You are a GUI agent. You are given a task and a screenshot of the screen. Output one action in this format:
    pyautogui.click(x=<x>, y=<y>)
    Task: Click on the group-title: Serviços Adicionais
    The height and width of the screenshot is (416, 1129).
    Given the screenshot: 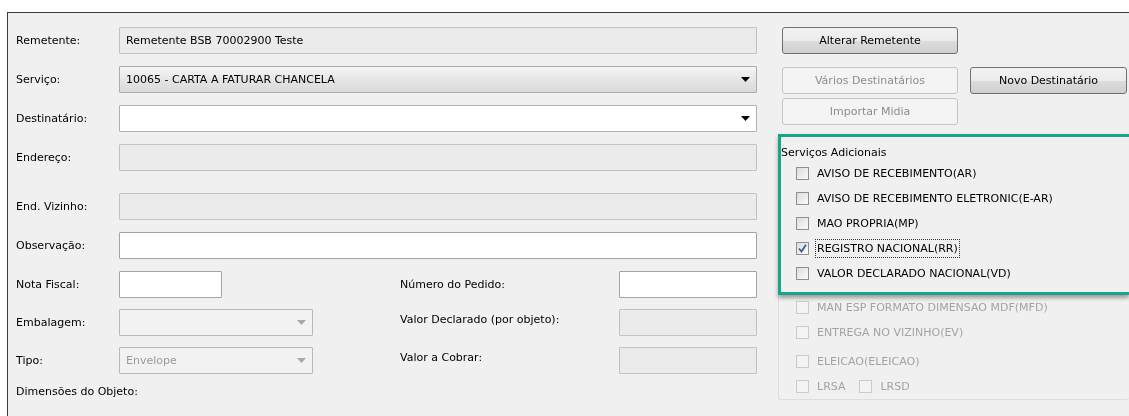 What is the action you would take?
    pyautogui.click(x=835, y=153)
    